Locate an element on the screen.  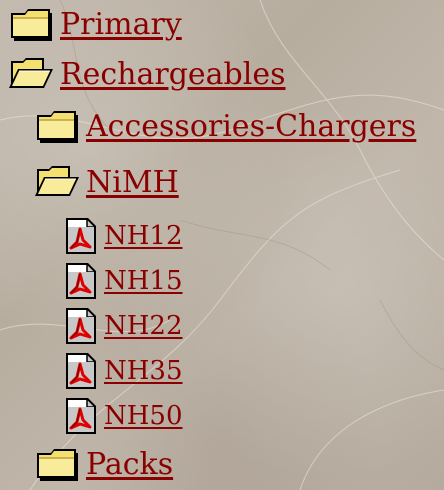
tree-item-primary: Primary is located at coordinates (95, 24).